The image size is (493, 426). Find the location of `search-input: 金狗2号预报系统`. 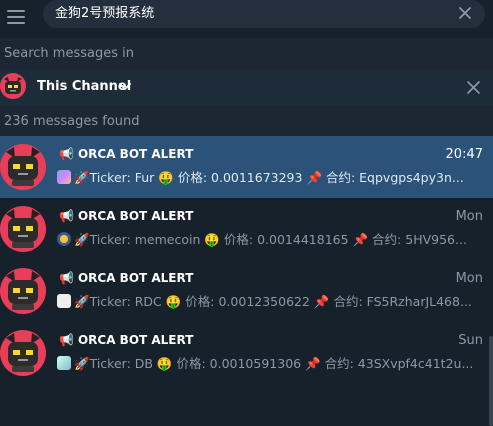

search-input: 金狗2号预报系统 is located at coordinates (264, 14).